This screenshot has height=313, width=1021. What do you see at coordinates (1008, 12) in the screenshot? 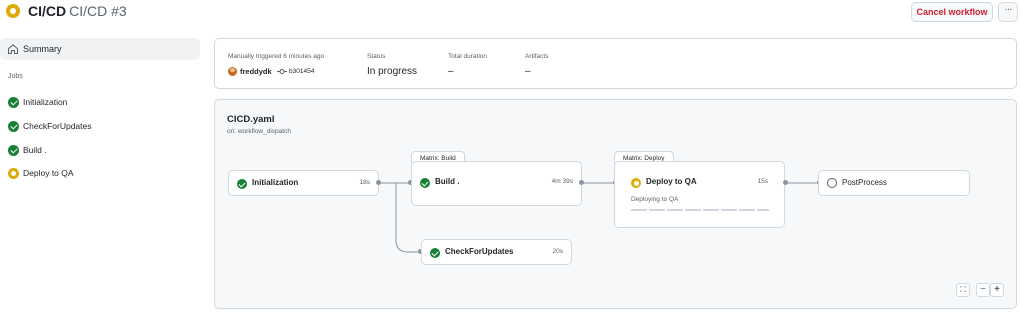
I see `more-options-button: ···` at bounding box center [1008, 12].